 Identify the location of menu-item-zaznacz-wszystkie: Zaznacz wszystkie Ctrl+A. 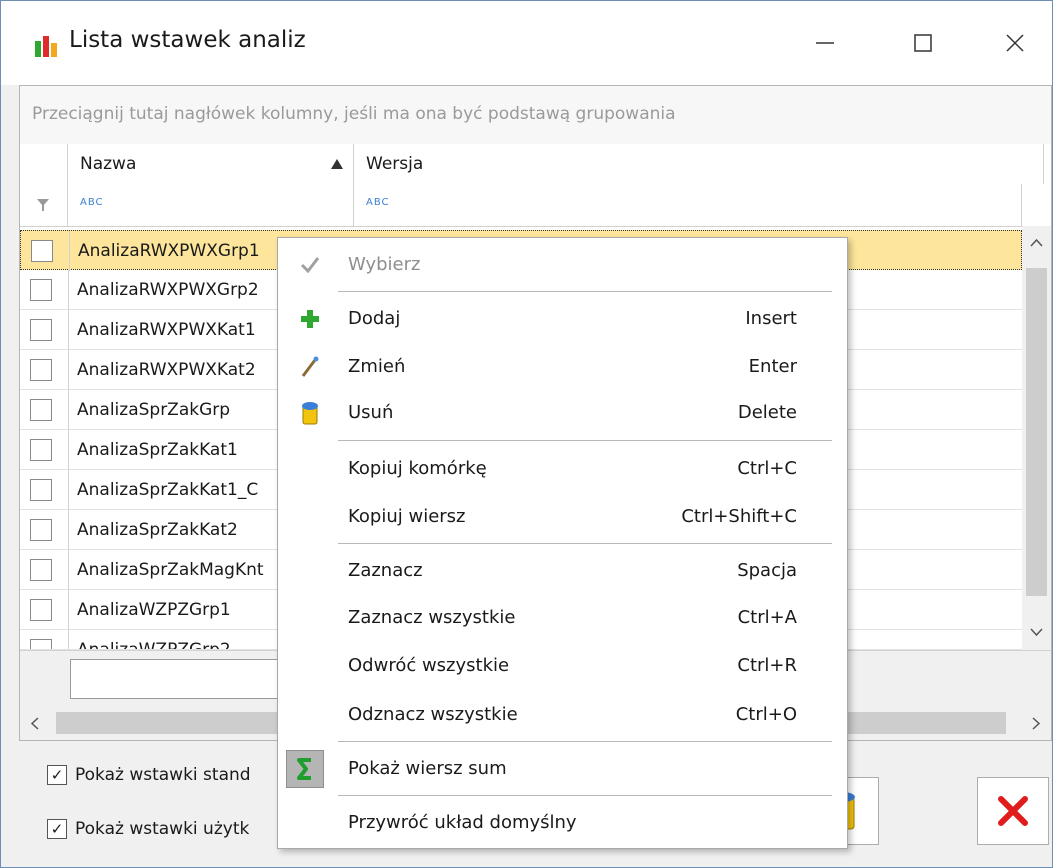
(562, 618).